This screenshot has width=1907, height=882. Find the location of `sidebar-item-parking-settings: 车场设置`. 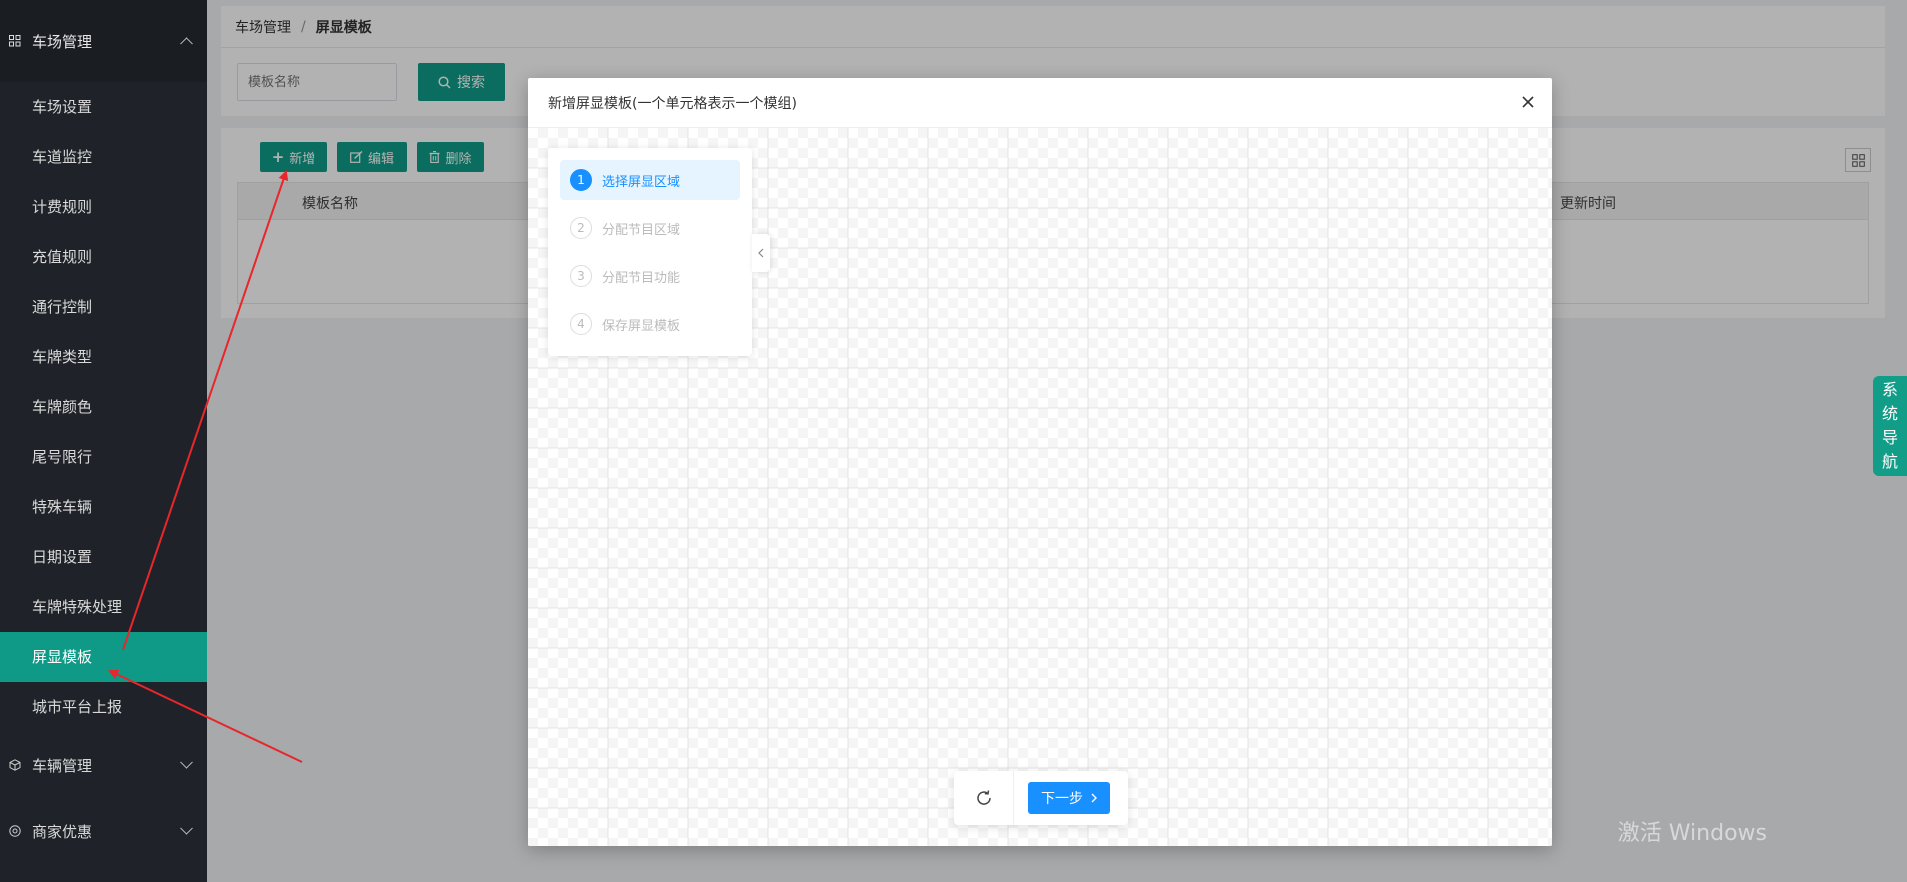

sidebar-item-parking-settings: 车场设置 is located at coordinates (103, 107).